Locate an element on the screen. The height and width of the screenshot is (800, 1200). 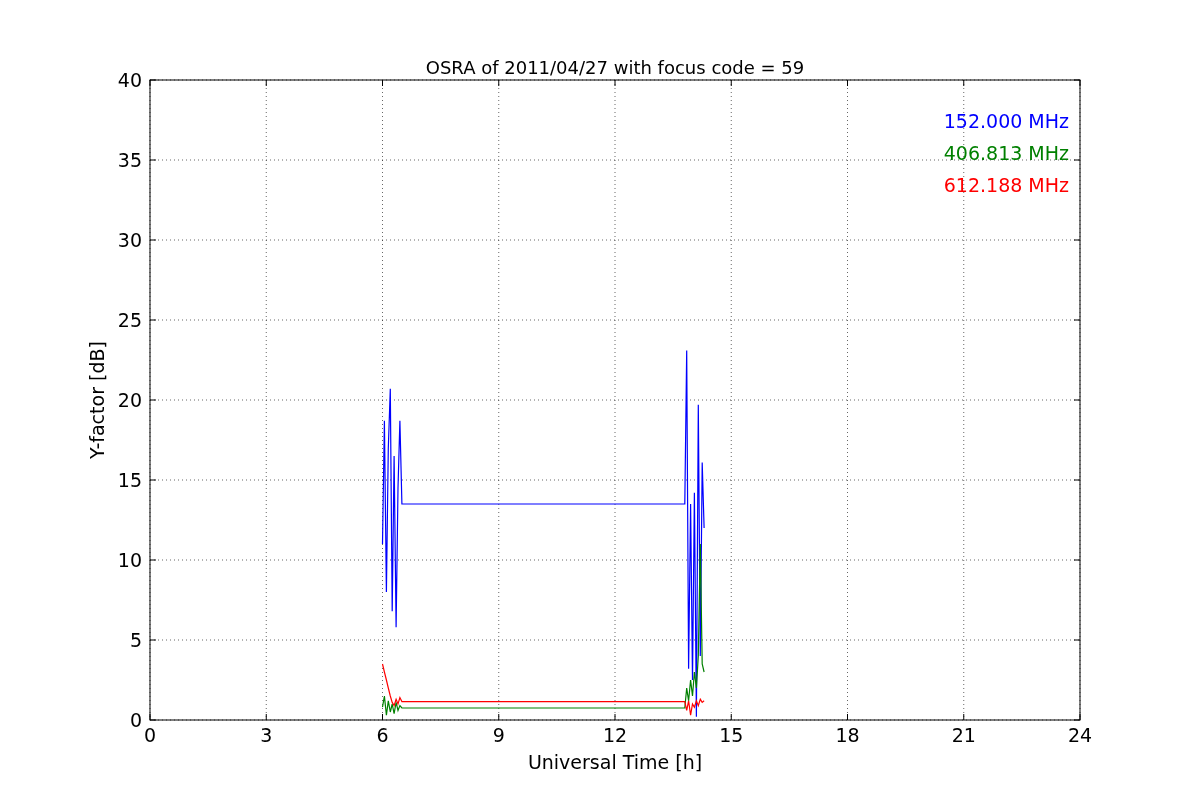
x-tick-label: 3 is located at coordinates (266, 735).